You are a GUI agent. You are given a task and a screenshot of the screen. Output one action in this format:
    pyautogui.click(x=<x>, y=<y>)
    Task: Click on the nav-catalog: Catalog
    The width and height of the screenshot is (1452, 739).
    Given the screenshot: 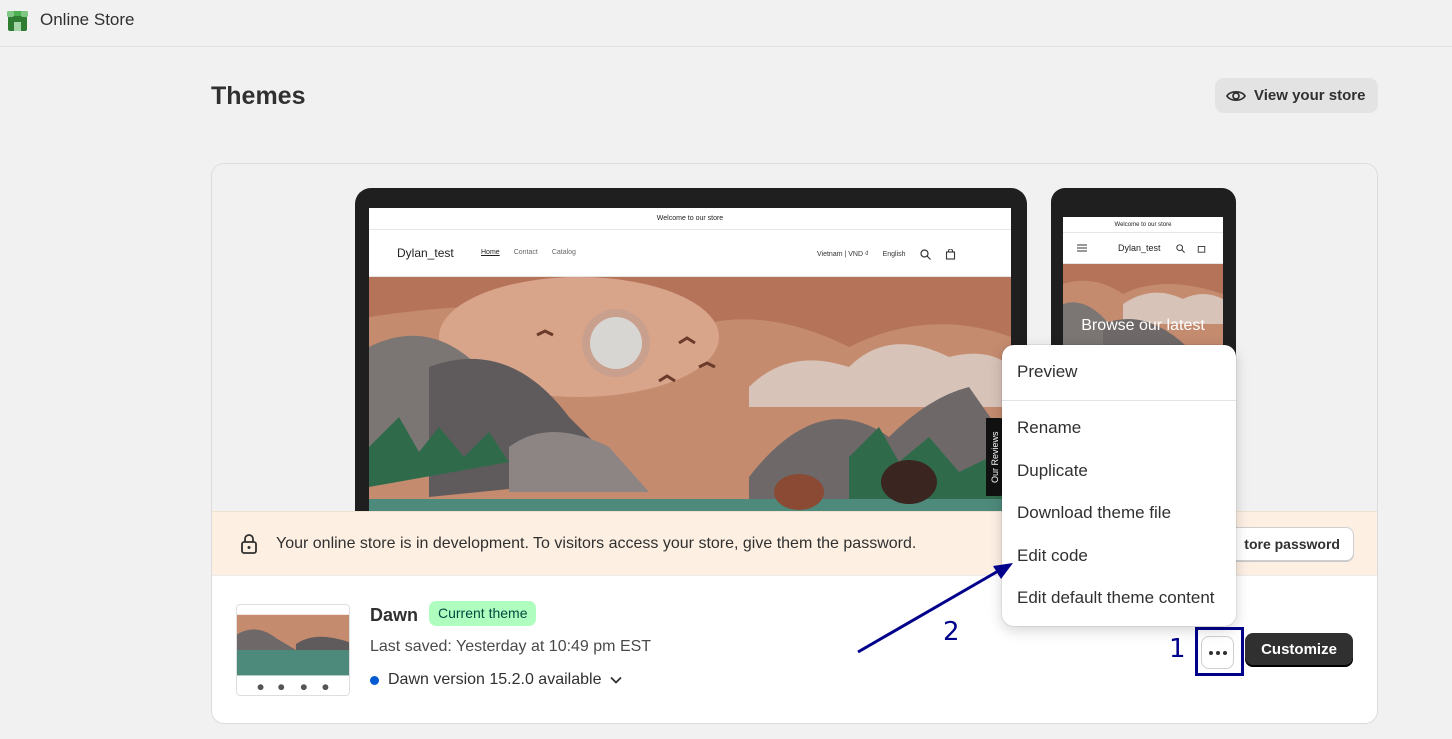 What is the action you would take?
    pyautogui.click(x=563, y=252)
    